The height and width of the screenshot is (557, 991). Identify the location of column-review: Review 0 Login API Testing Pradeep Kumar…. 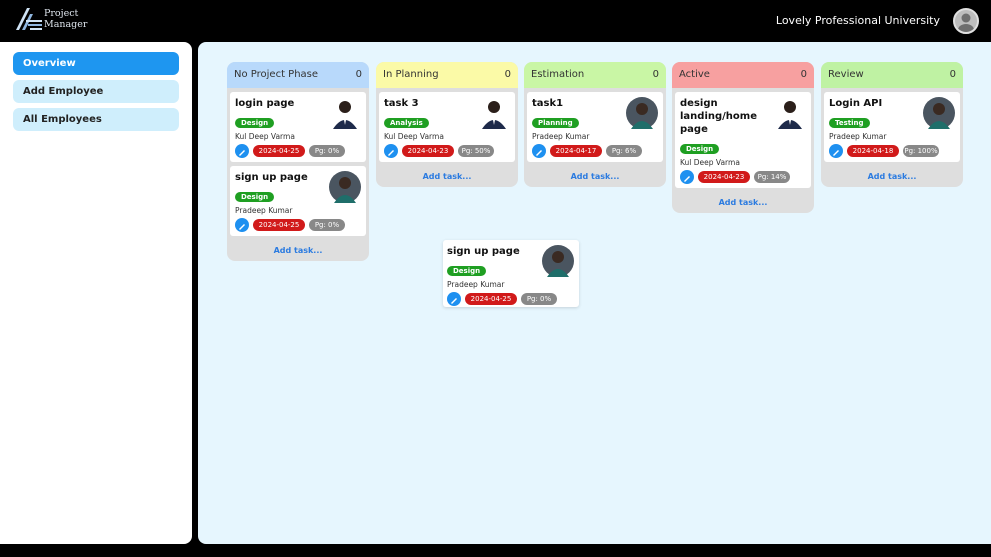
(892, 124).